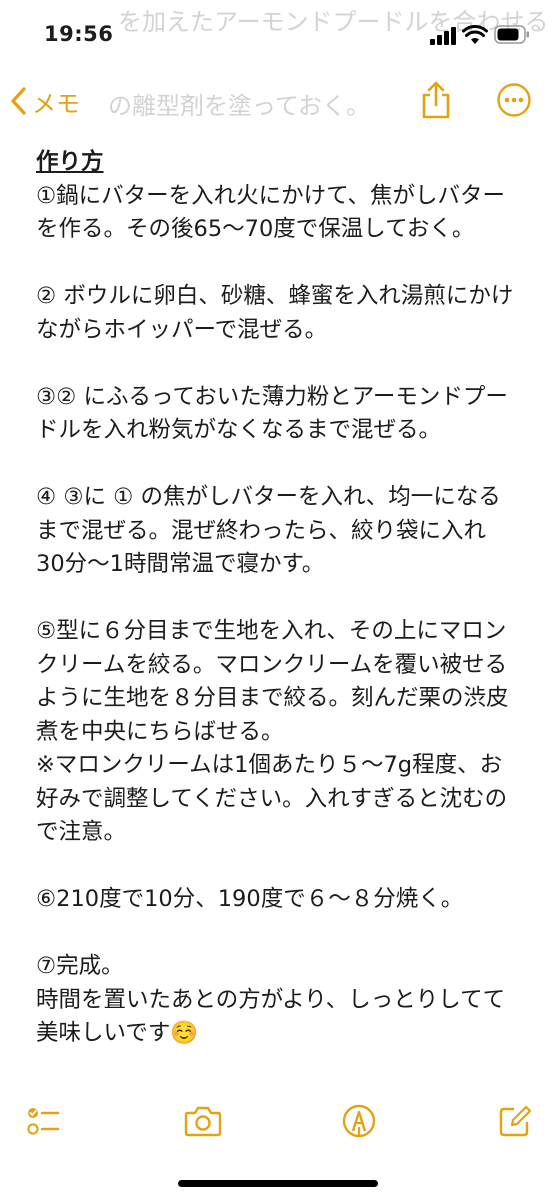 This screenshot has height=1200, width=555. Describe the element at coordinates (81, 832) in the screenshot. I see `note-line: で注意。` at that location.